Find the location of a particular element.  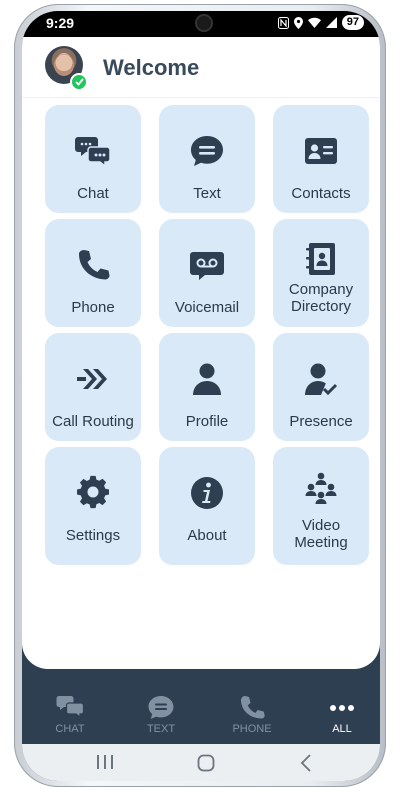

avatar-face is located at coordinates (64, 65).